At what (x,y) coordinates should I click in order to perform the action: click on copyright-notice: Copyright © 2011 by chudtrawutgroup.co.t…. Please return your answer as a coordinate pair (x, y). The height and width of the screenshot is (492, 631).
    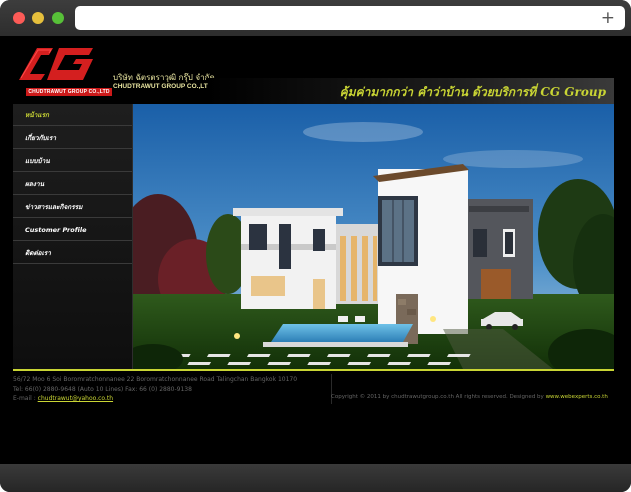
    Looking at the image, I should click on (469, 397).